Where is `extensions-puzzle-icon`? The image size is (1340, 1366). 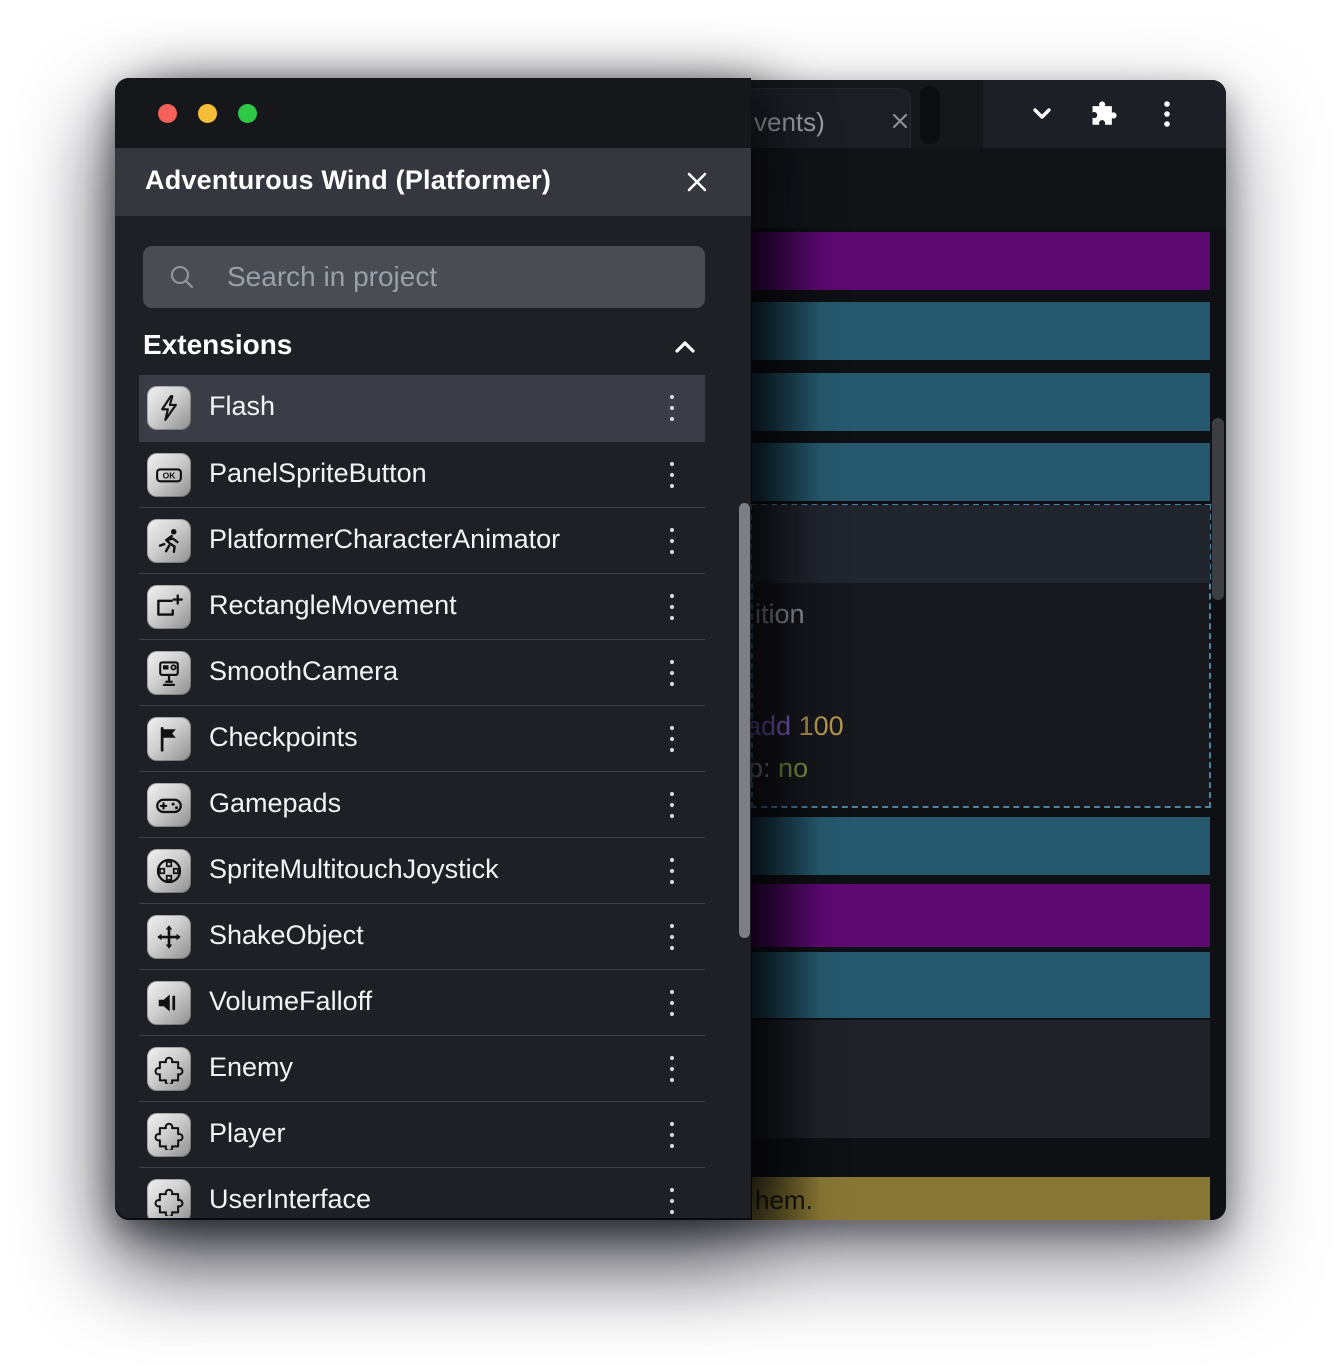
extensions-puzzle-icon is located at coordinates (1104, 114).